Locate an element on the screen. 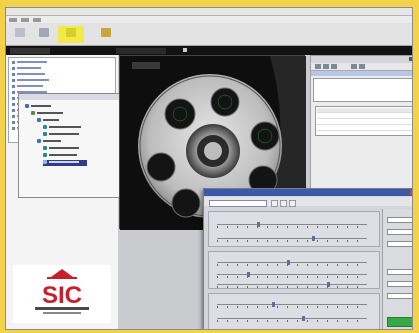  menu-view is located at coordinates (37, 20).